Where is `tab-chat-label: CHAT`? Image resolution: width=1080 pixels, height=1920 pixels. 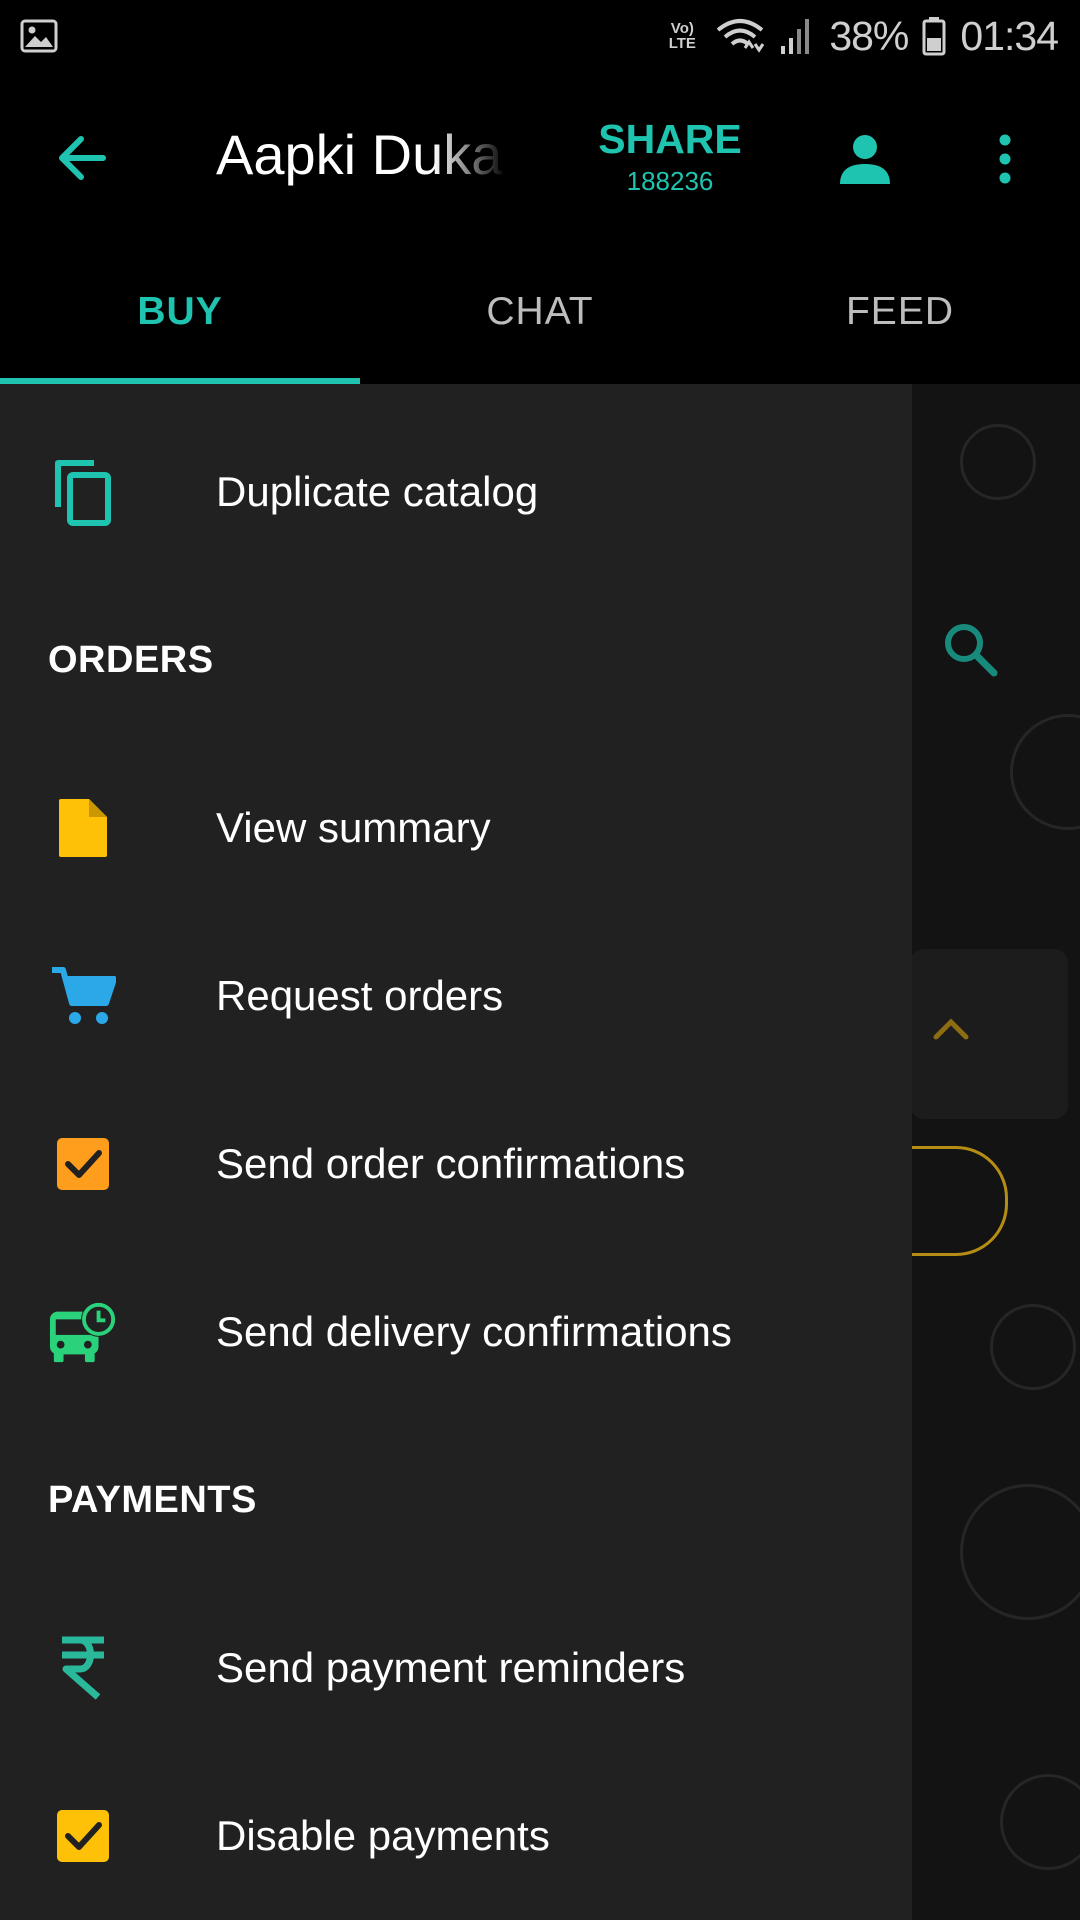 tab-chat-label: CHAT is located at coordinates (540, 311).